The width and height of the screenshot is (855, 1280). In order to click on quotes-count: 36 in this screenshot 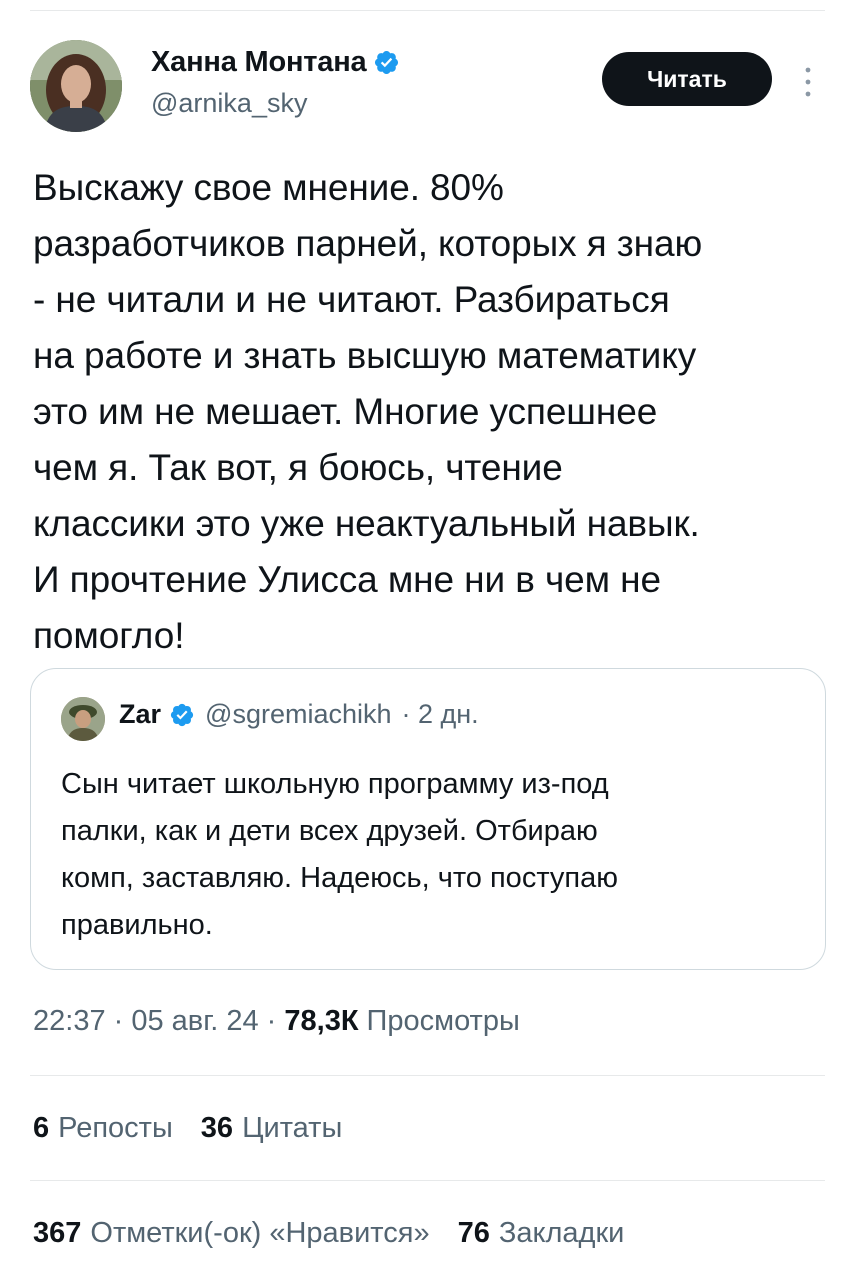, I will do `click(217, 1128)`.